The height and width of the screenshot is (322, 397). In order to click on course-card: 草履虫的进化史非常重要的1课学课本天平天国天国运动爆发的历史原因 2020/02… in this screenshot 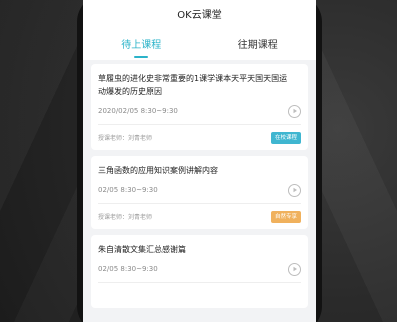, I will do `click(199, 107)`.